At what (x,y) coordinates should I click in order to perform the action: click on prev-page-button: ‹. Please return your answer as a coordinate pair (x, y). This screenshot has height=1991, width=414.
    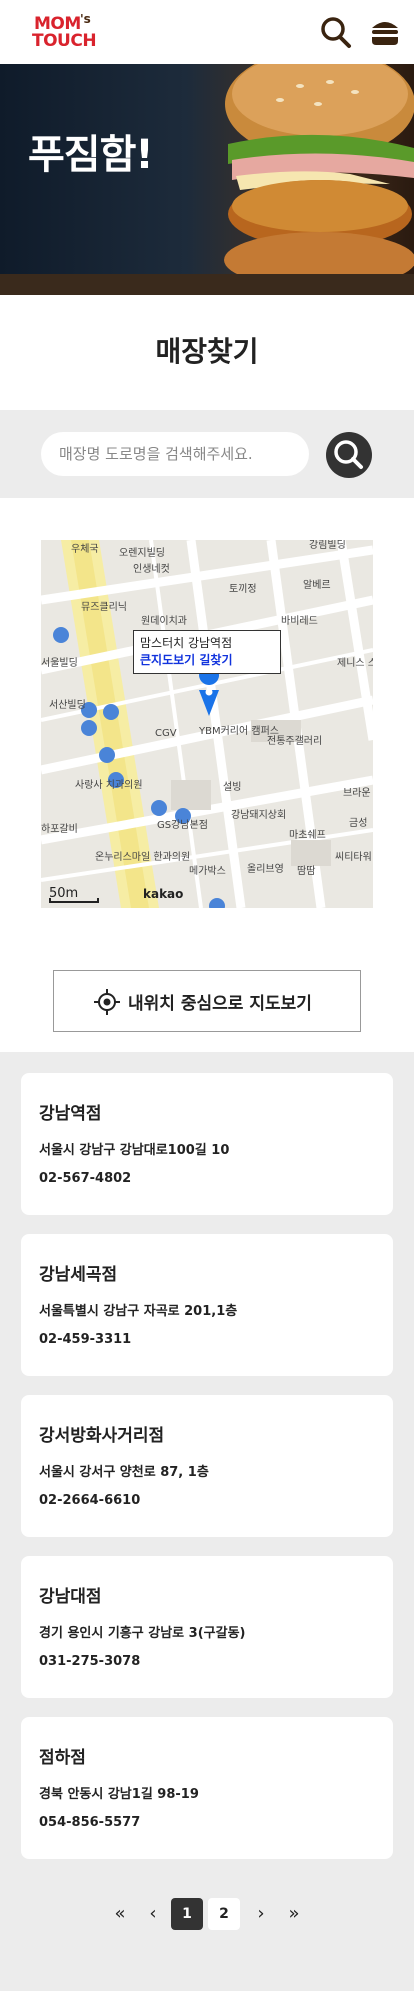
    Looking at the image, I should click on (153, 1914).